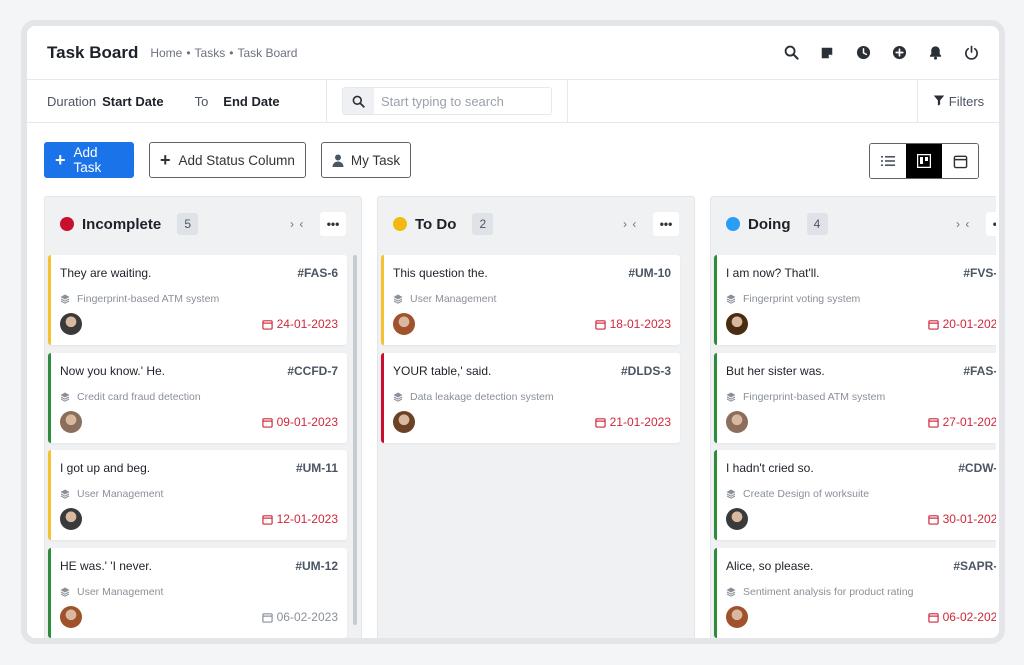  What do you see at coordinates (444, 299) in the screenshot?
I see `task-project: User Management` at bounding box center [444, 299].